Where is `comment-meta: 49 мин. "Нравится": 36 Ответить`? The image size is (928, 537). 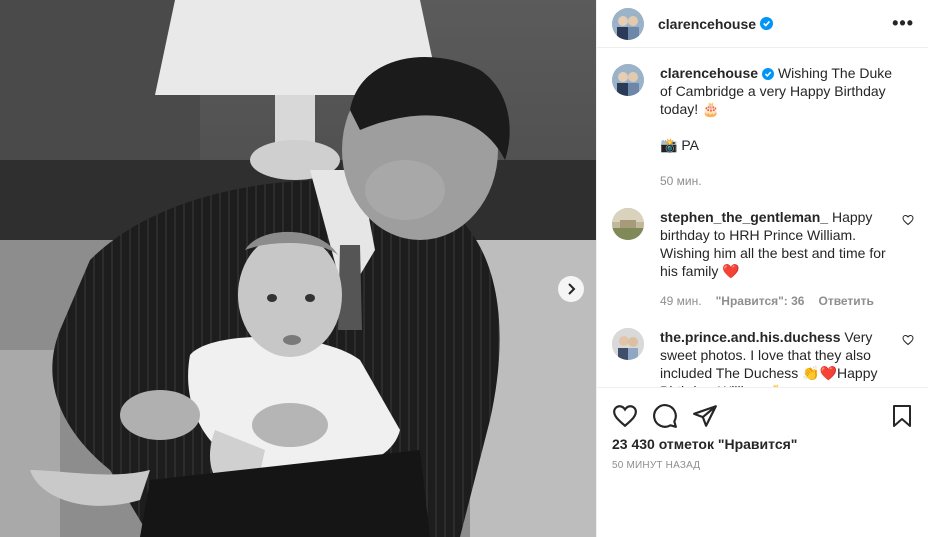
comment-meta: 49 мин. "Нравится": 36 Ответить is located at coordinates (780, 301).